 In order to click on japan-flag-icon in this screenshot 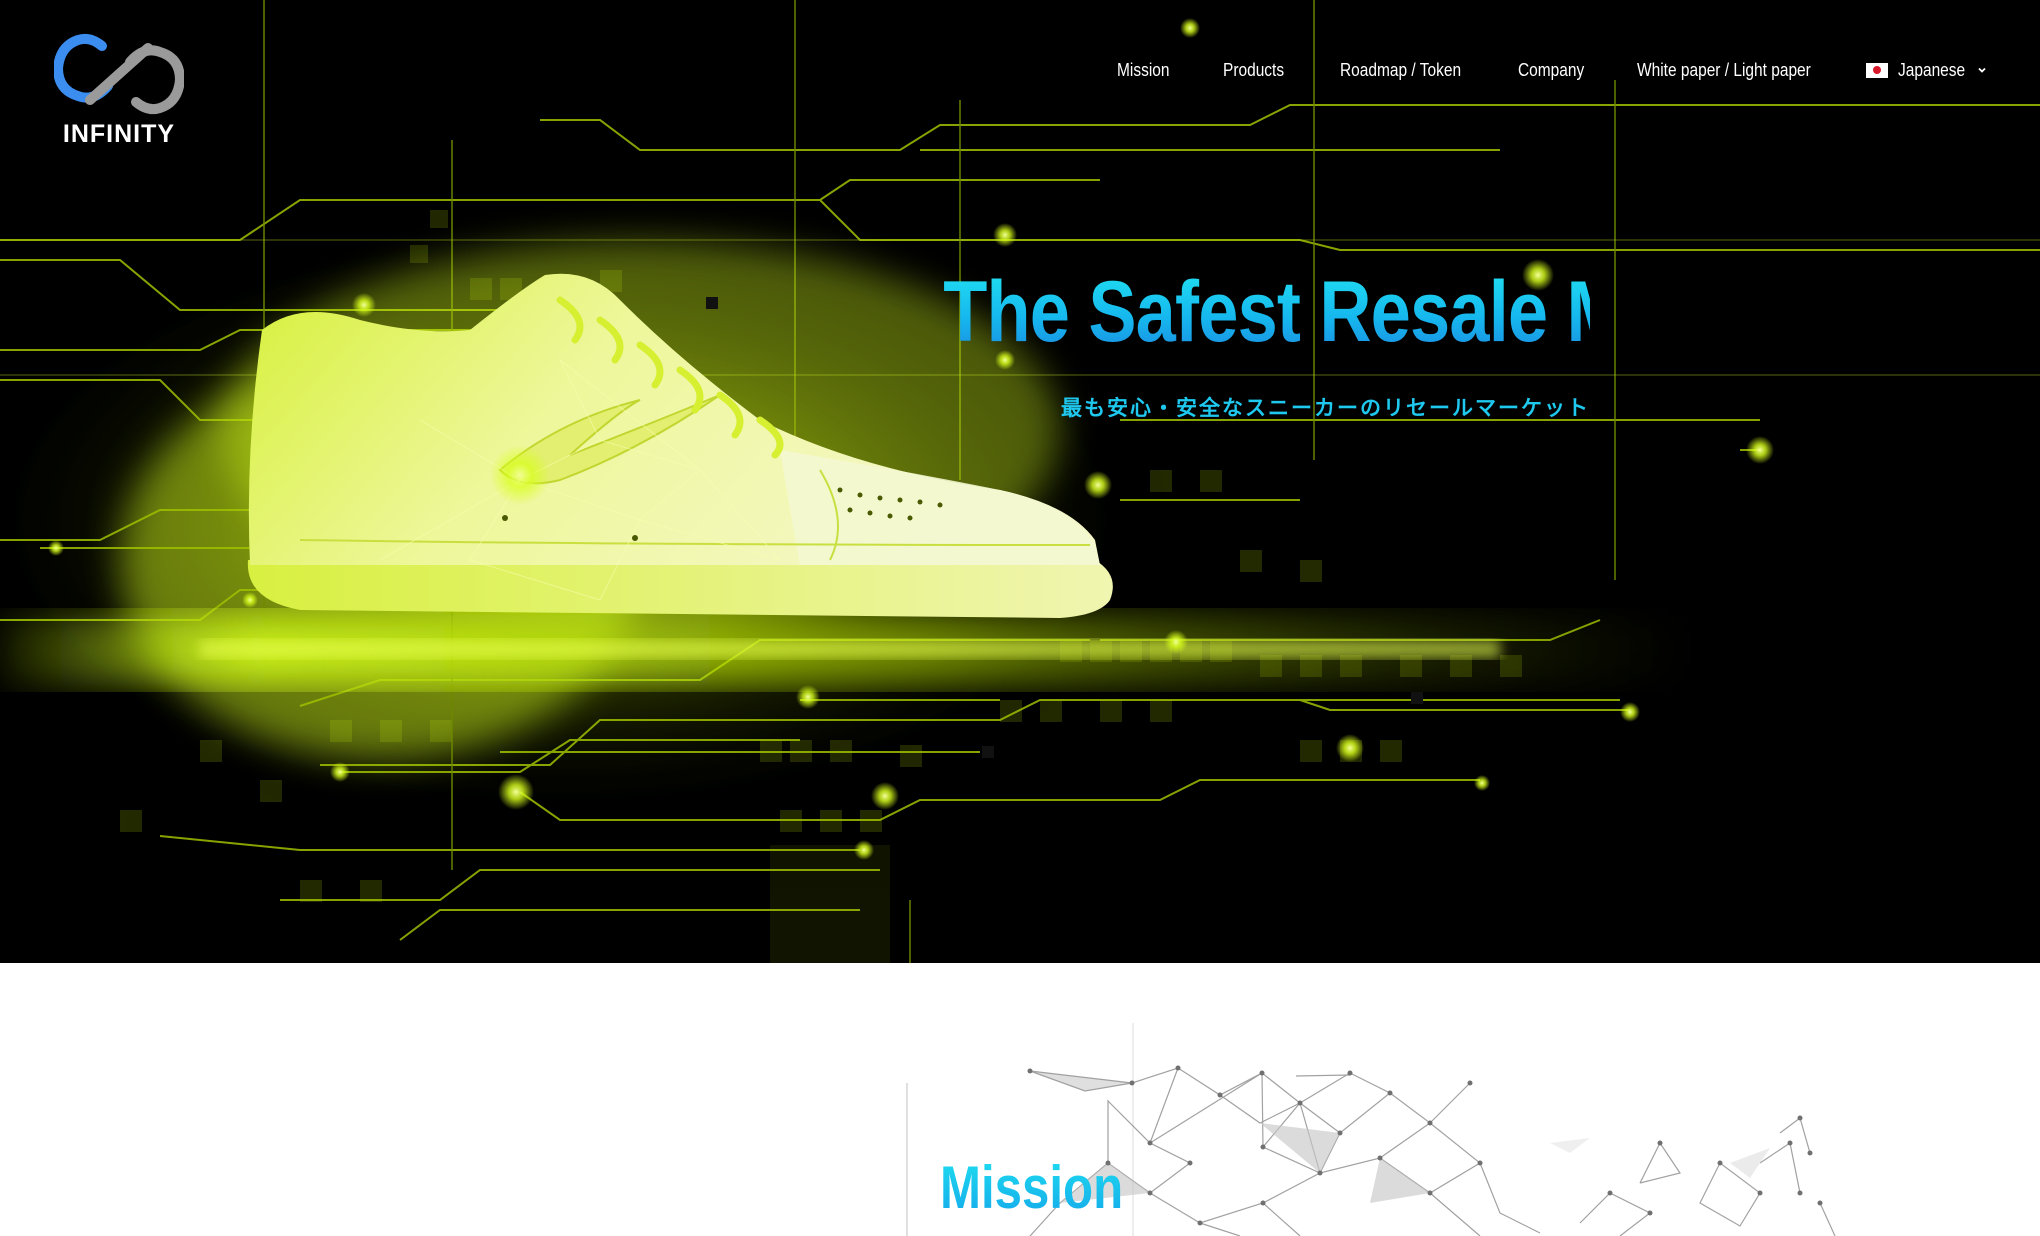, I will do `click(1877, 70)`.